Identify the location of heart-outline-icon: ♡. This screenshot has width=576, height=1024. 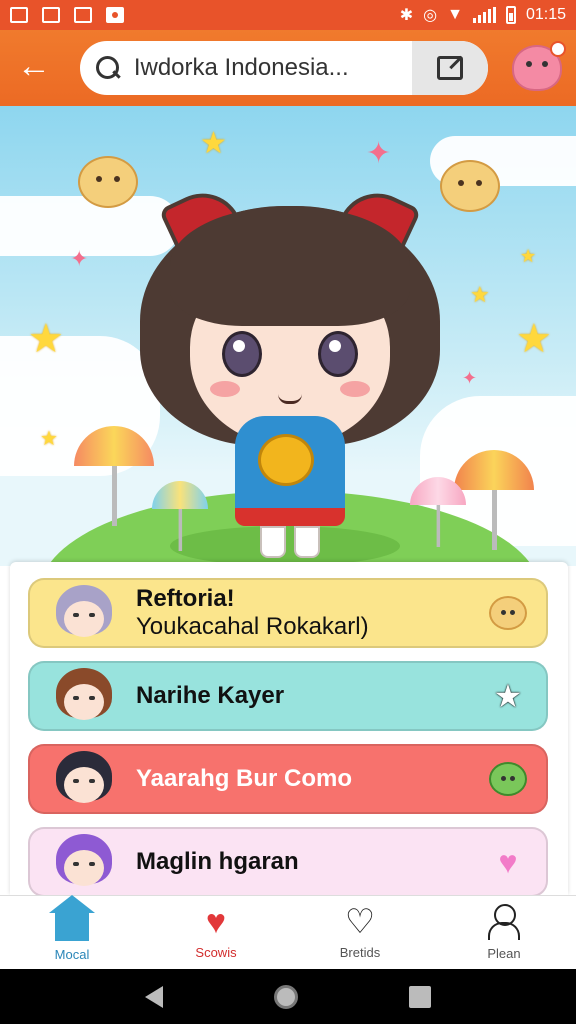
(360, 922).